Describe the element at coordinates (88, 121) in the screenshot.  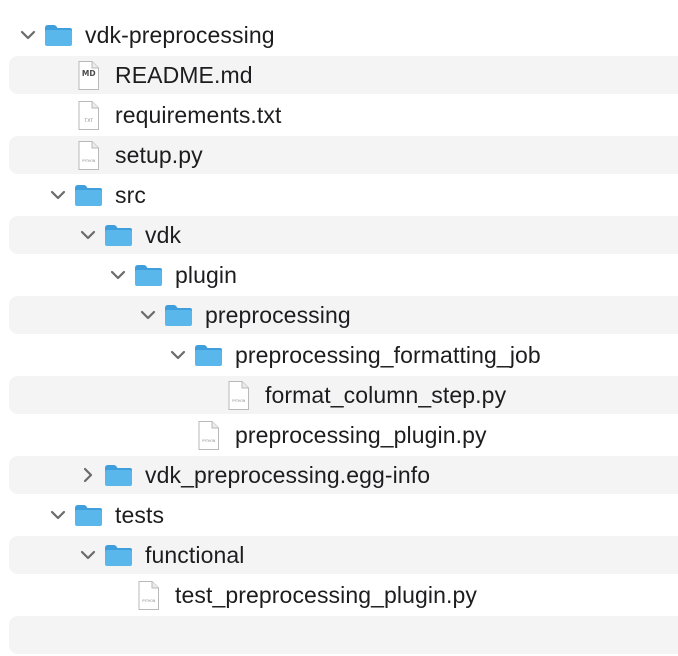
I see `svg-text: TXT` at that location.